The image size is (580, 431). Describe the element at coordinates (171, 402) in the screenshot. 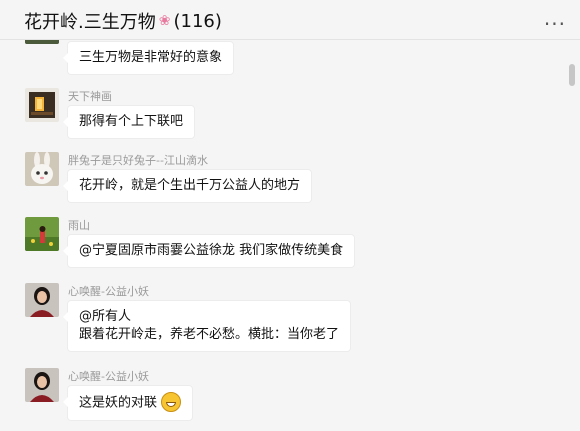

I see `grinning-emoji-icon` at that location.